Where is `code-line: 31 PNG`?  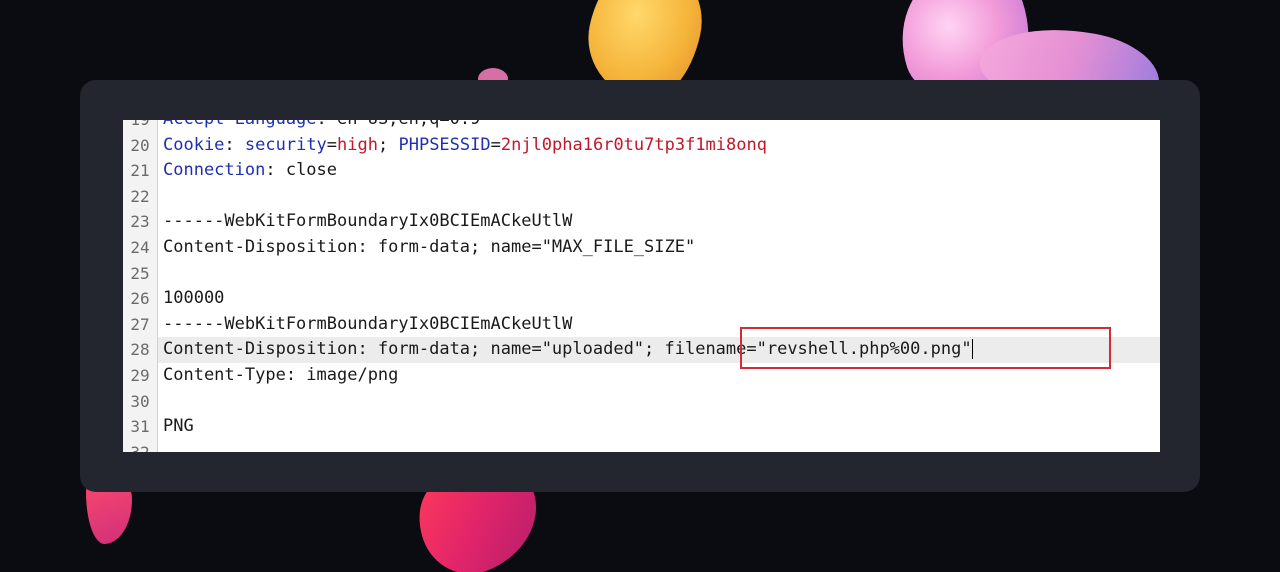 code-line: 31 PNG is located at coordinates (641, 427).